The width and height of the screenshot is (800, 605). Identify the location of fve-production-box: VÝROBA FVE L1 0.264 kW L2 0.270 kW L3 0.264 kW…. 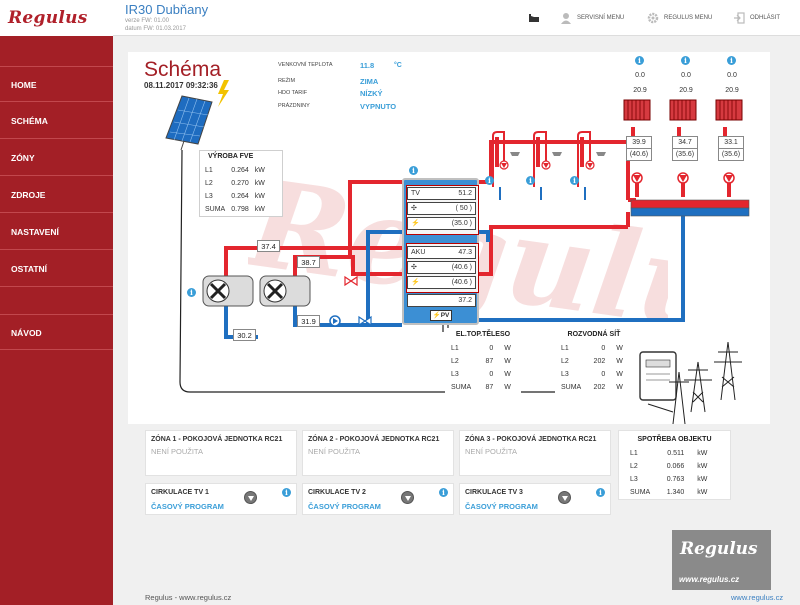
(241, 183).